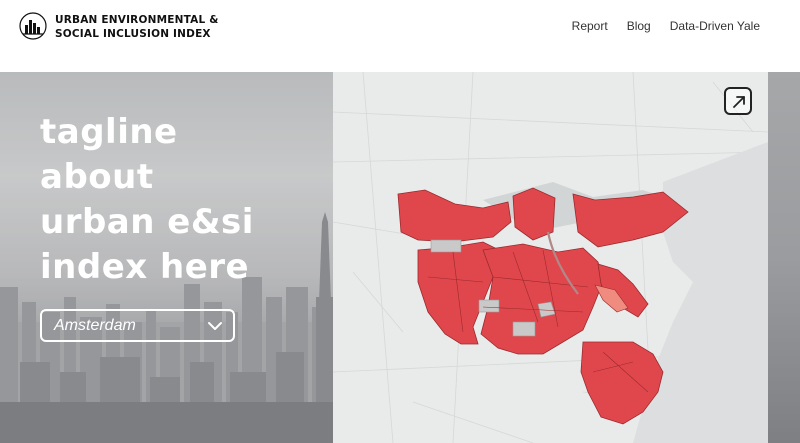 This screenshot has height=443, width=800. Describe the element at coordinates (170, 200) in the screenshot. I see `hero-tagline: tagline about urban e&si index here` at that location.